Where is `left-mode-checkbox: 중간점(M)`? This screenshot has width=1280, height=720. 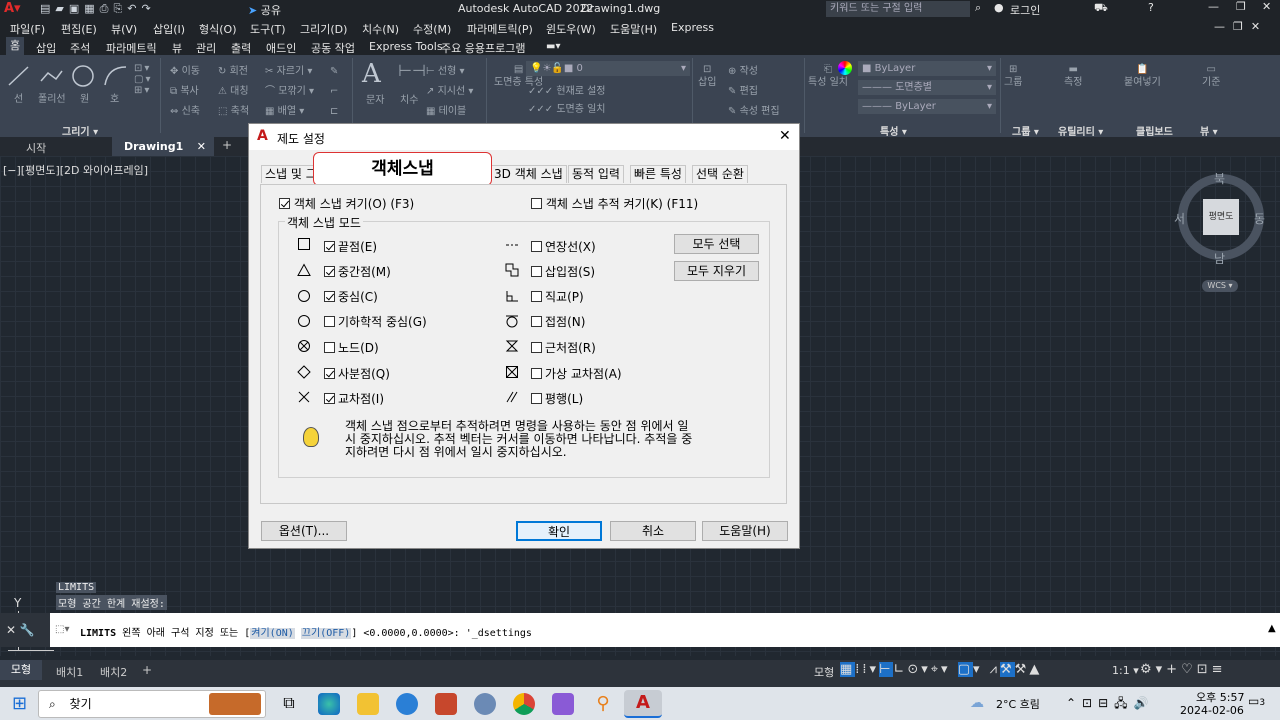
left-mode-checkbox: 중간점(M) is located at coordinates (357, 271).